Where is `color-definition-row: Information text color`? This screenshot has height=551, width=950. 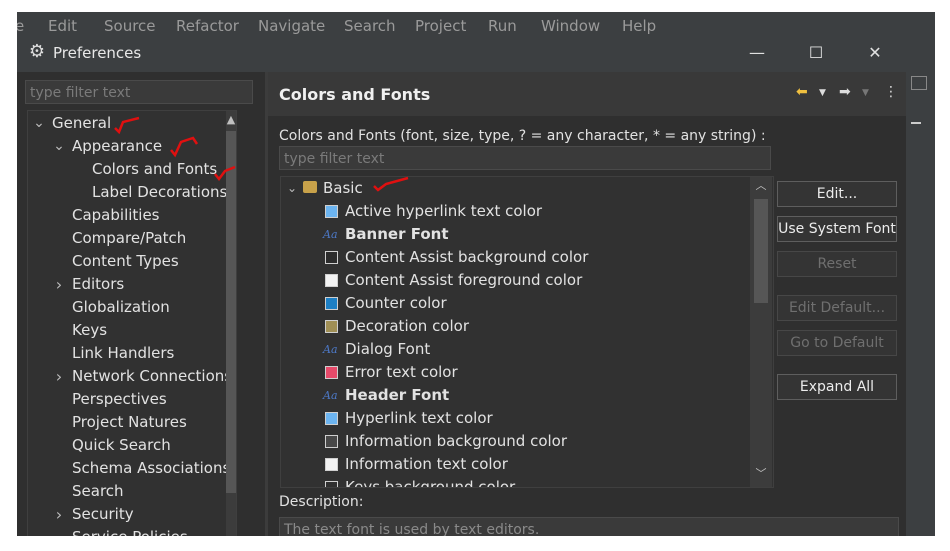 color-definition-row: Information text color is located at coordinates (514, 464).